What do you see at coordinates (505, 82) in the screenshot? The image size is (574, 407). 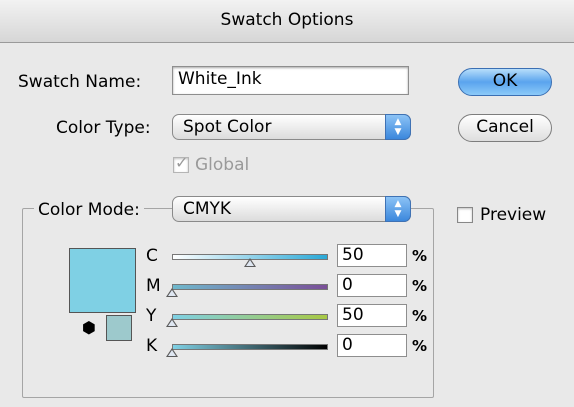 I see `ok-button: OK` at bounding box center [505, 82].